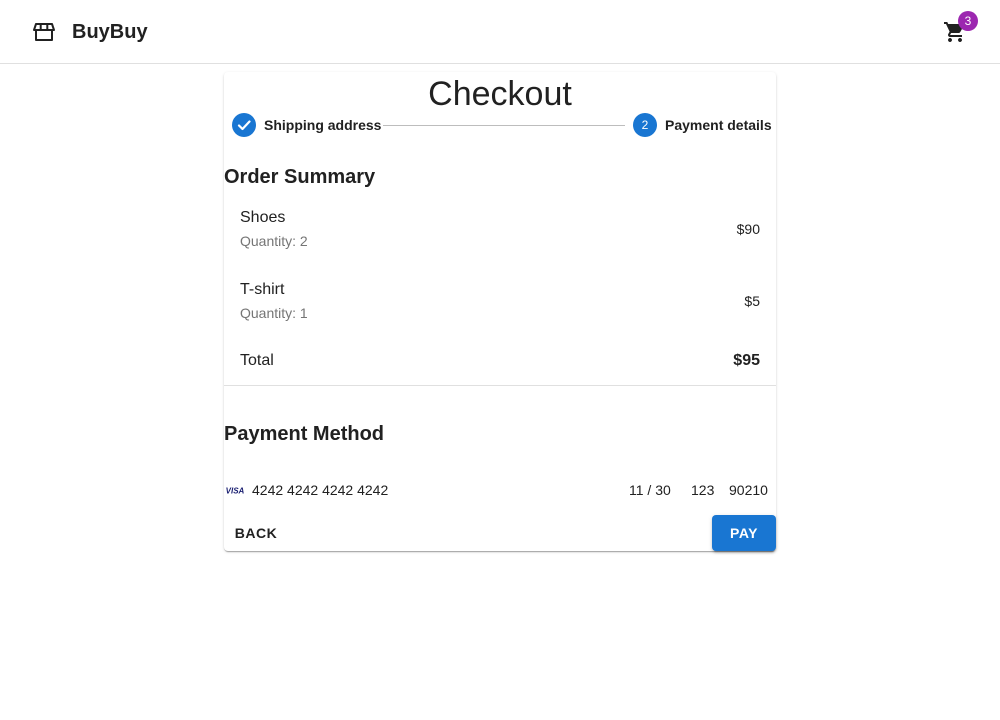 This screenshot has height=720, width=1000. I want to click on pay-button: PAY, so click(744, 533).